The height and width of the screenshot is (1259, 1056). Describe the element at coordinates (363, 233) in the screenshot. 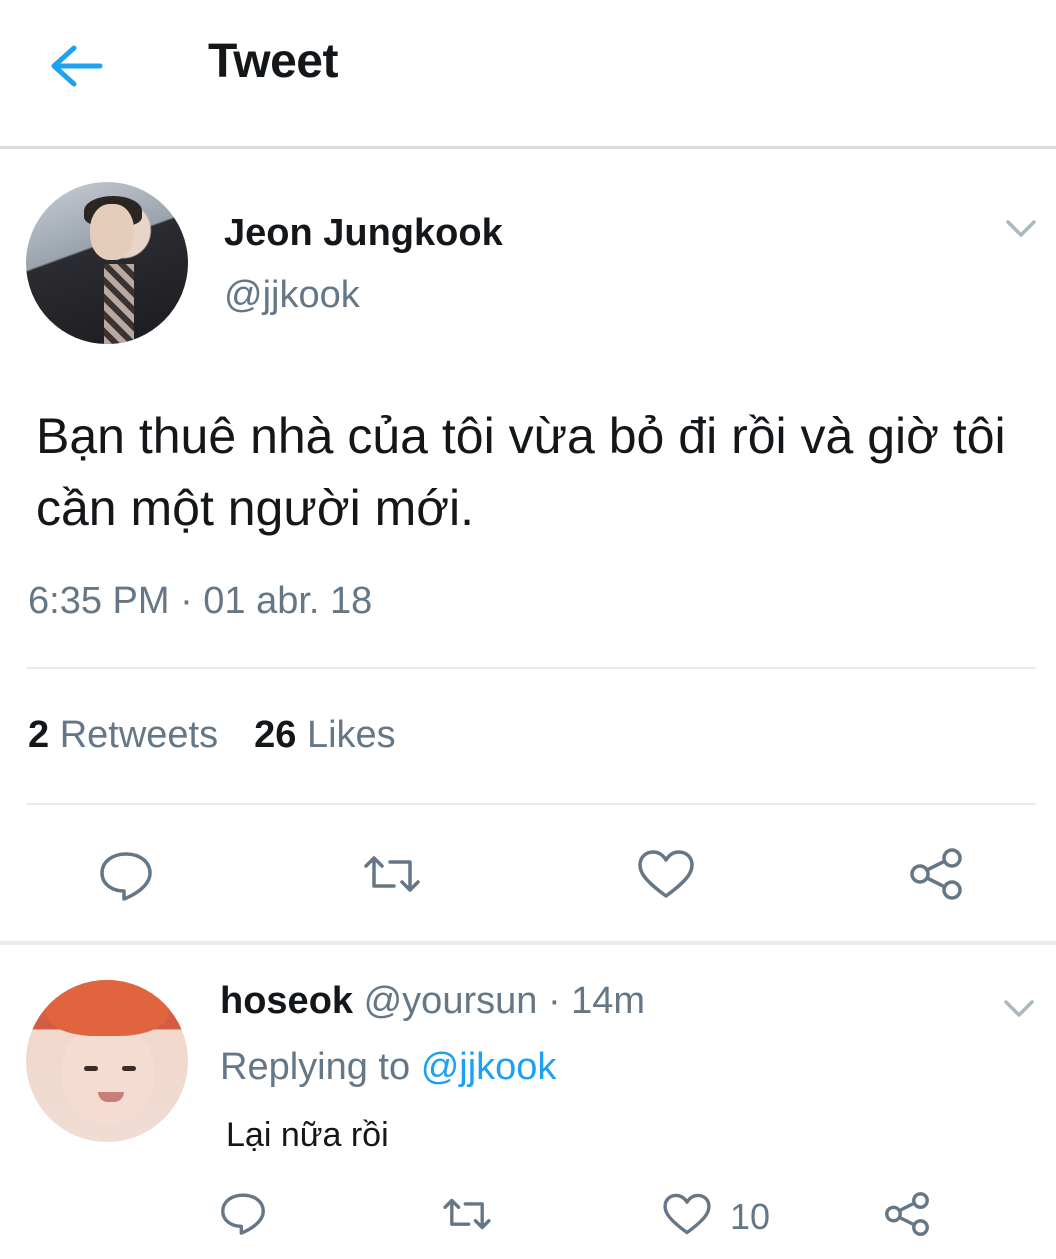

I see `author-name: Jeon Jungkook` at that location.